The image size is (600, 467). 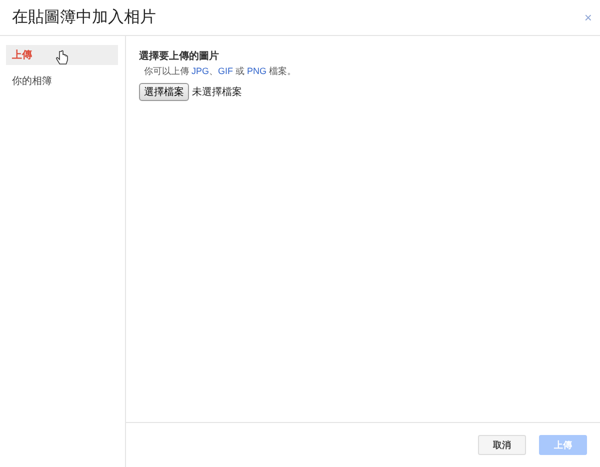 I want to click on cancel-button: 取消, so click(x=502, y=445).